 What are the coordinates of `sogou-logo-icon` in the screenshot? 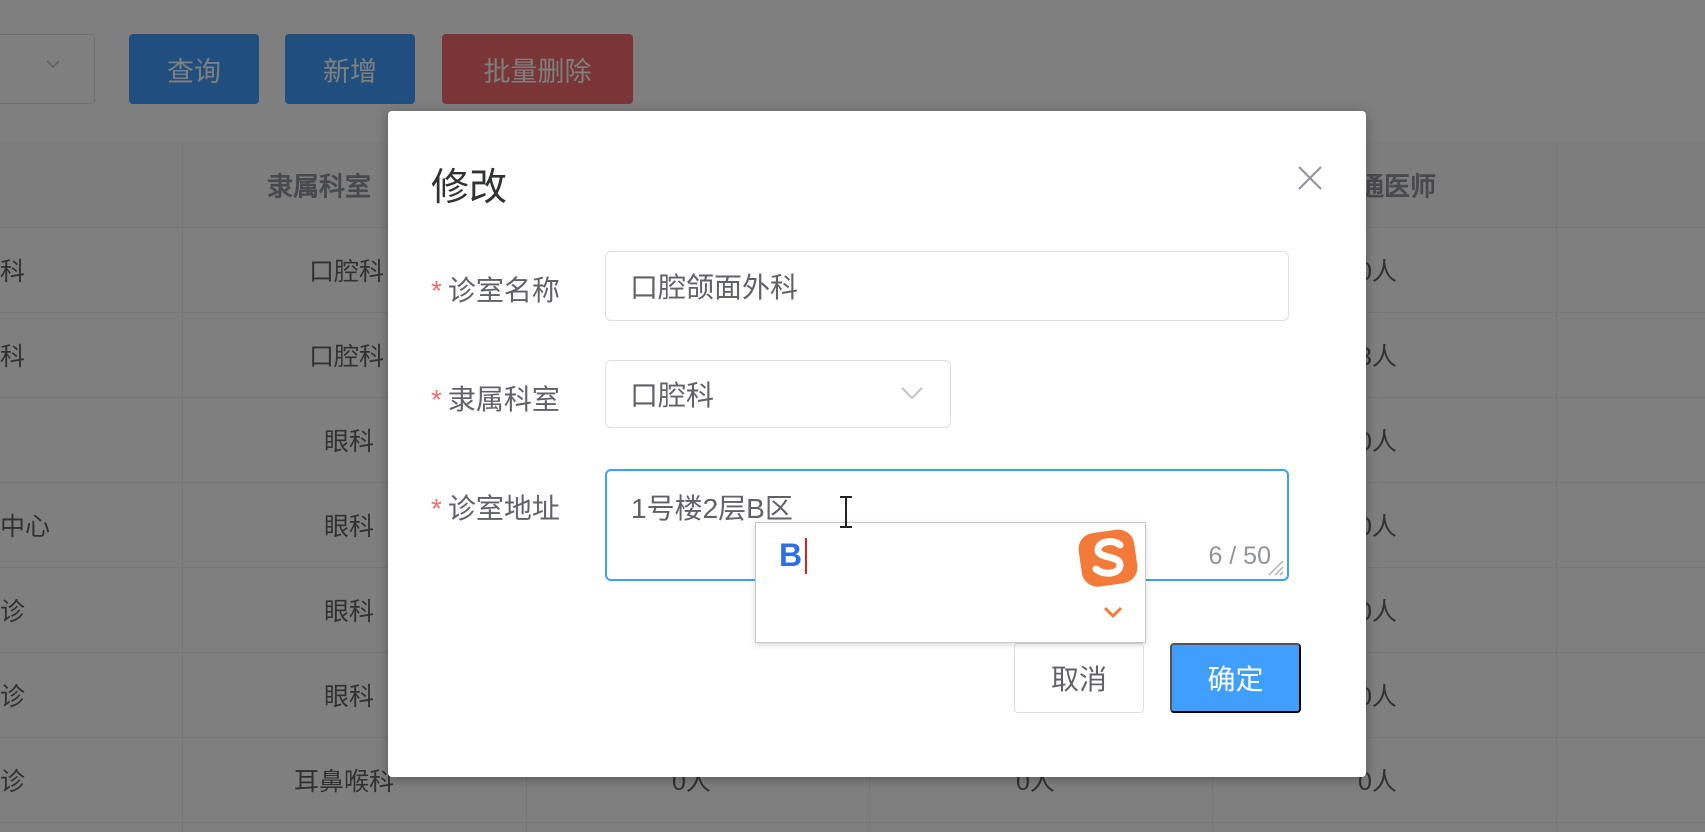 It's located at (1109, 558).